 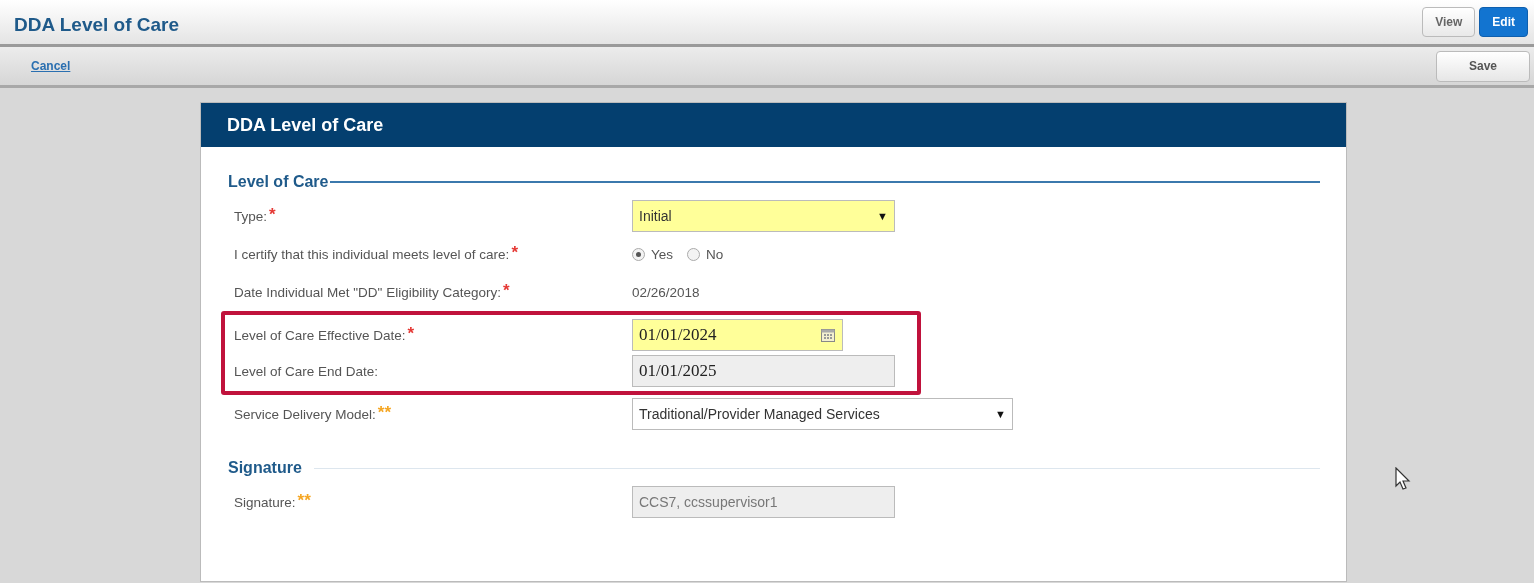 What do you see at coordinates (1503, 22) in the screenshot?
I see `mode-button: Edit` at bounding box center [1503, 22].